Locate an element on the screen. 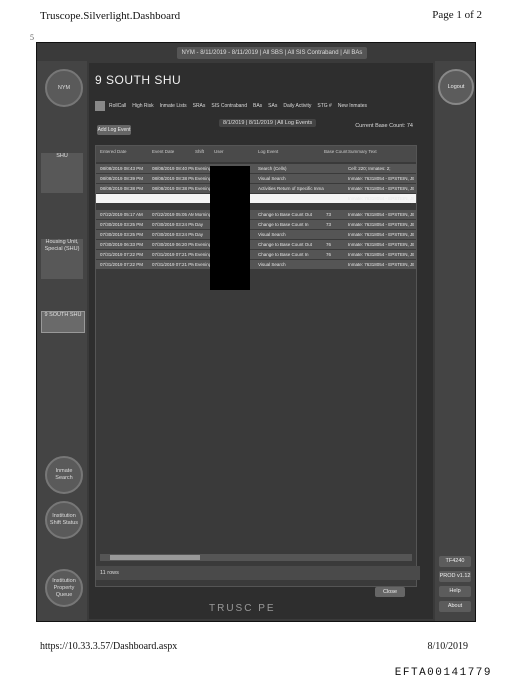  column-header-entered-date: Entered Date is located at coordinates (113, 151).